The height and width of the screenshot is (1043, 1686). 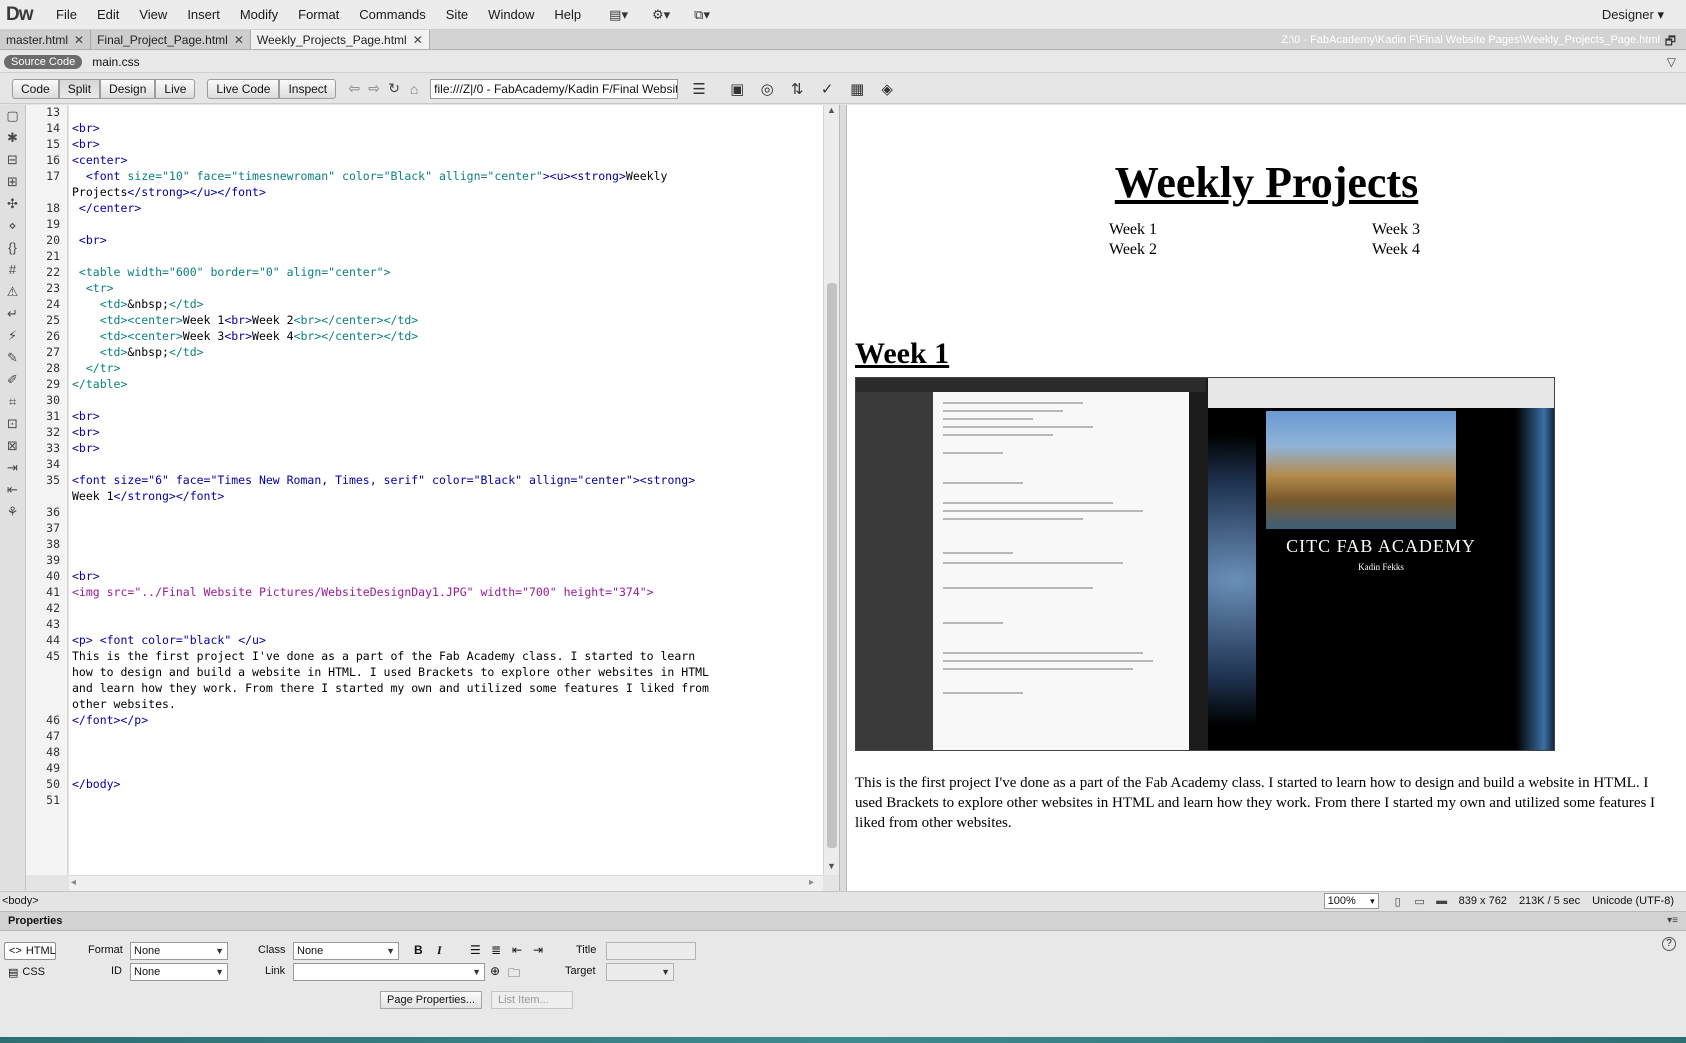 What do you see at coordinates (811, 882) in the screenshot?
I see `scroll-right-icon: ▸` at bounding box center [811, 882].